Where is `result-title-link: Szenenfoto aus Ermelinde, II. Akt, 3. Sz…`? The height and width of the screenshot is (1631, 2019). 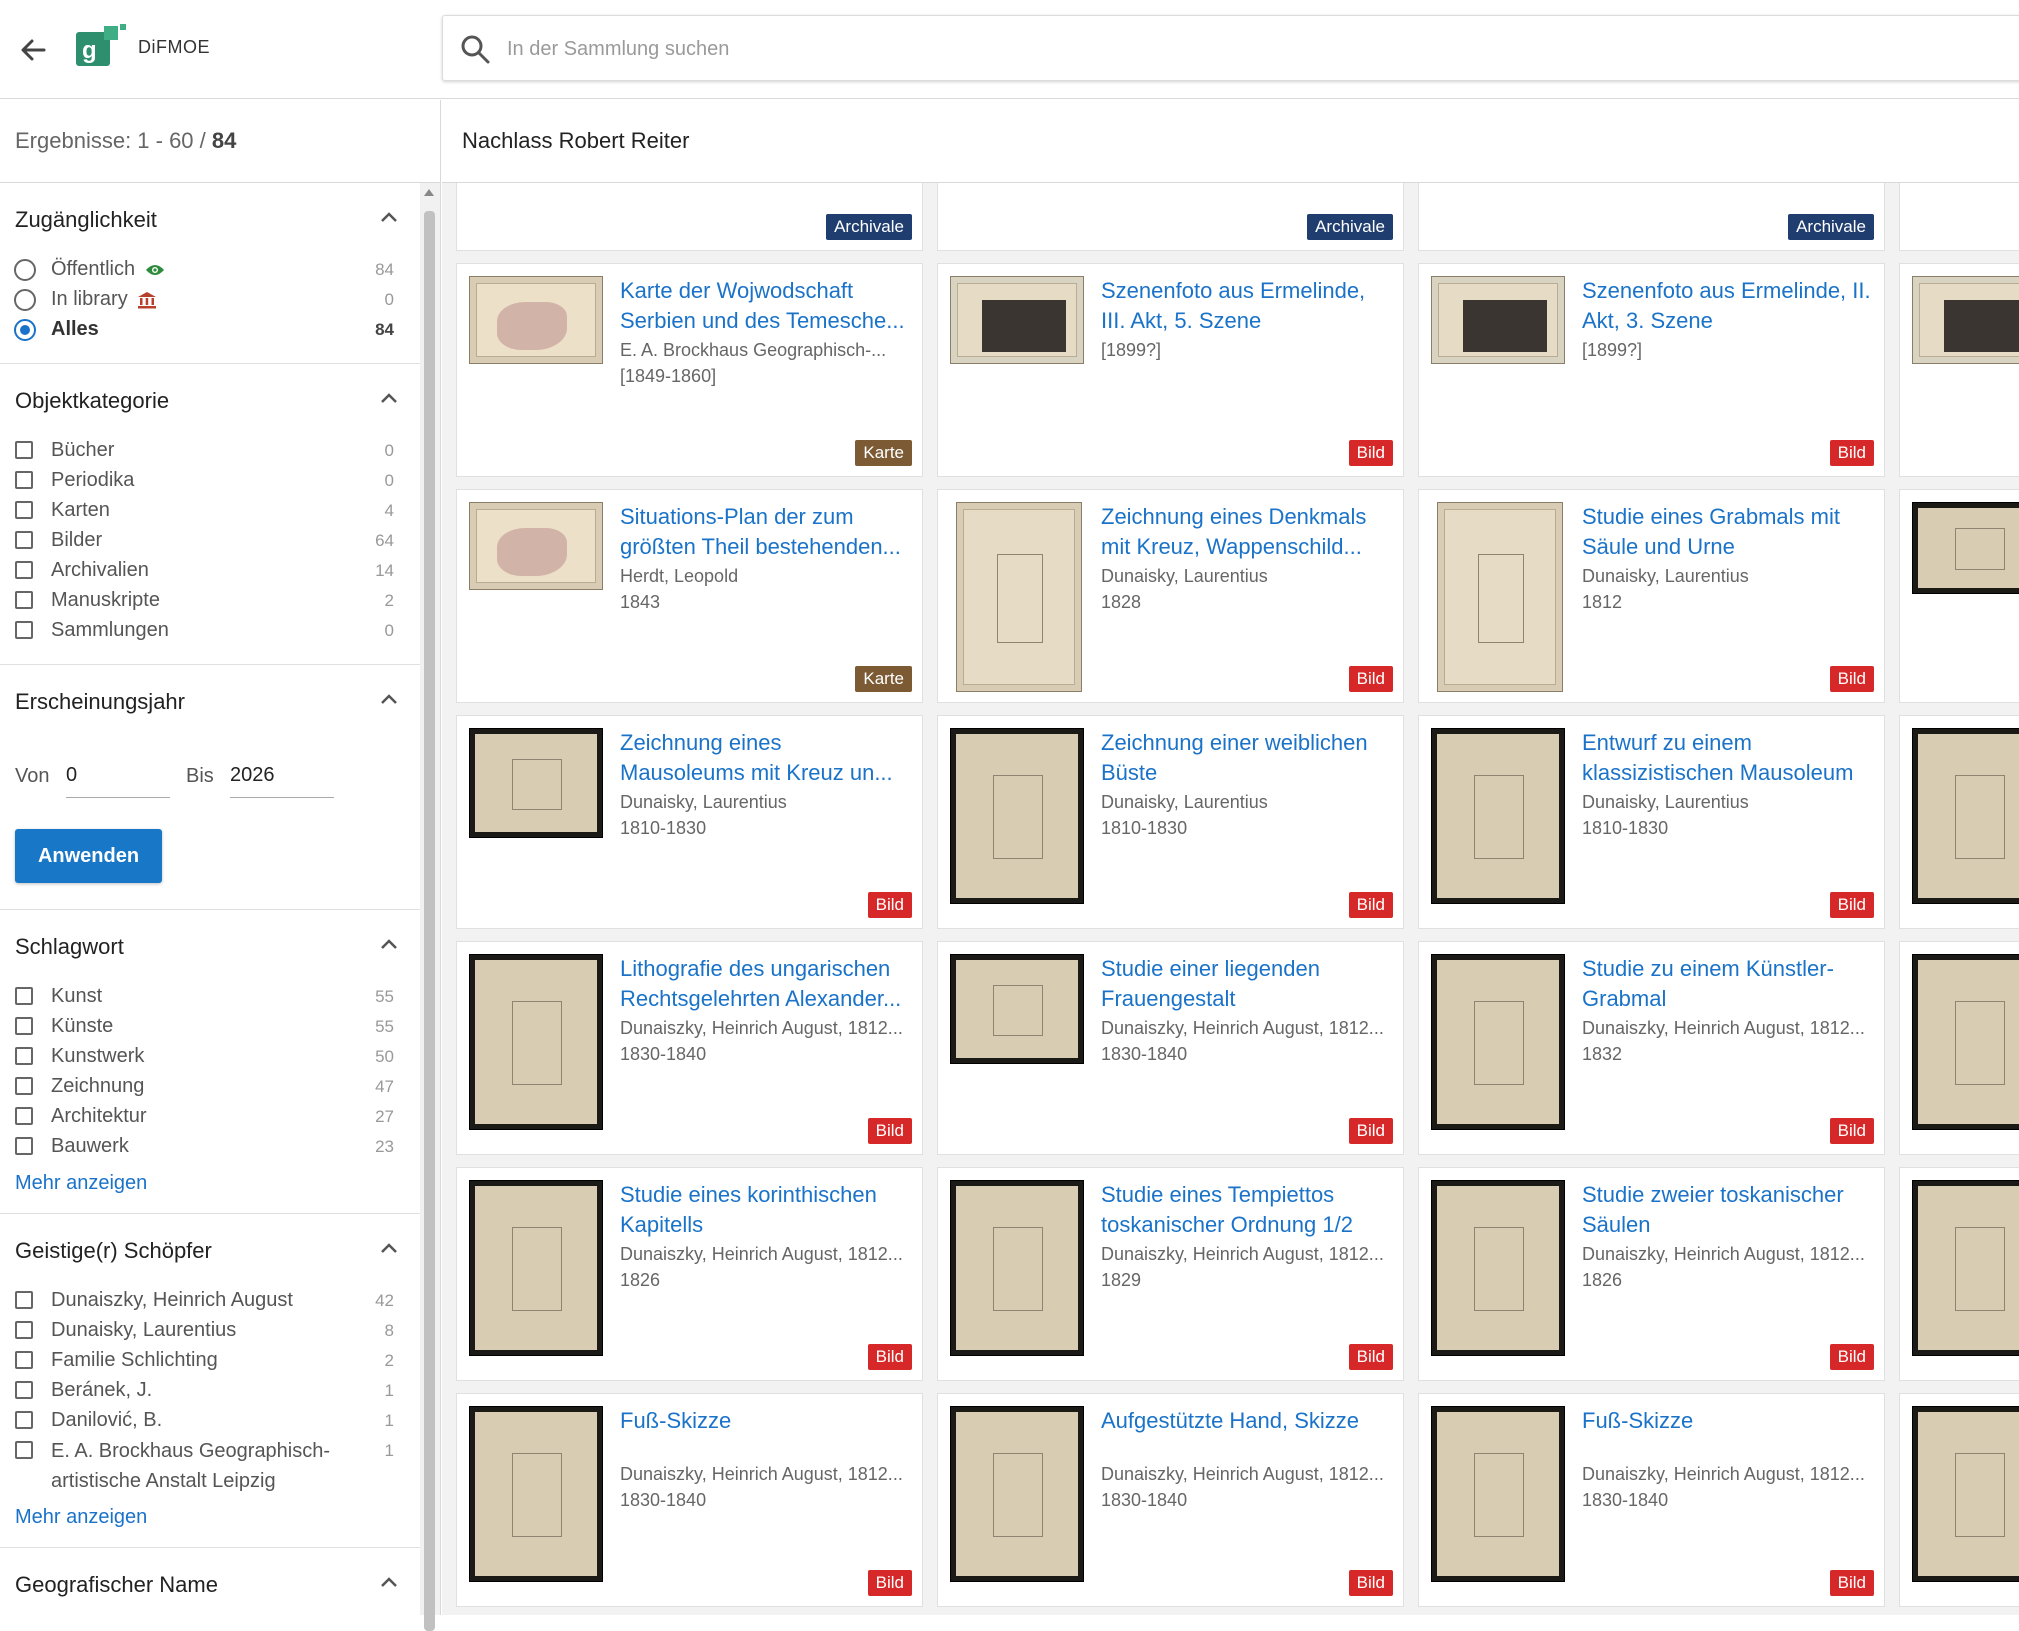 result-title-link: Szenenfoto aus Ermelinde, II. Akt, 3. Sz… is located at coordinates (1727, 306).